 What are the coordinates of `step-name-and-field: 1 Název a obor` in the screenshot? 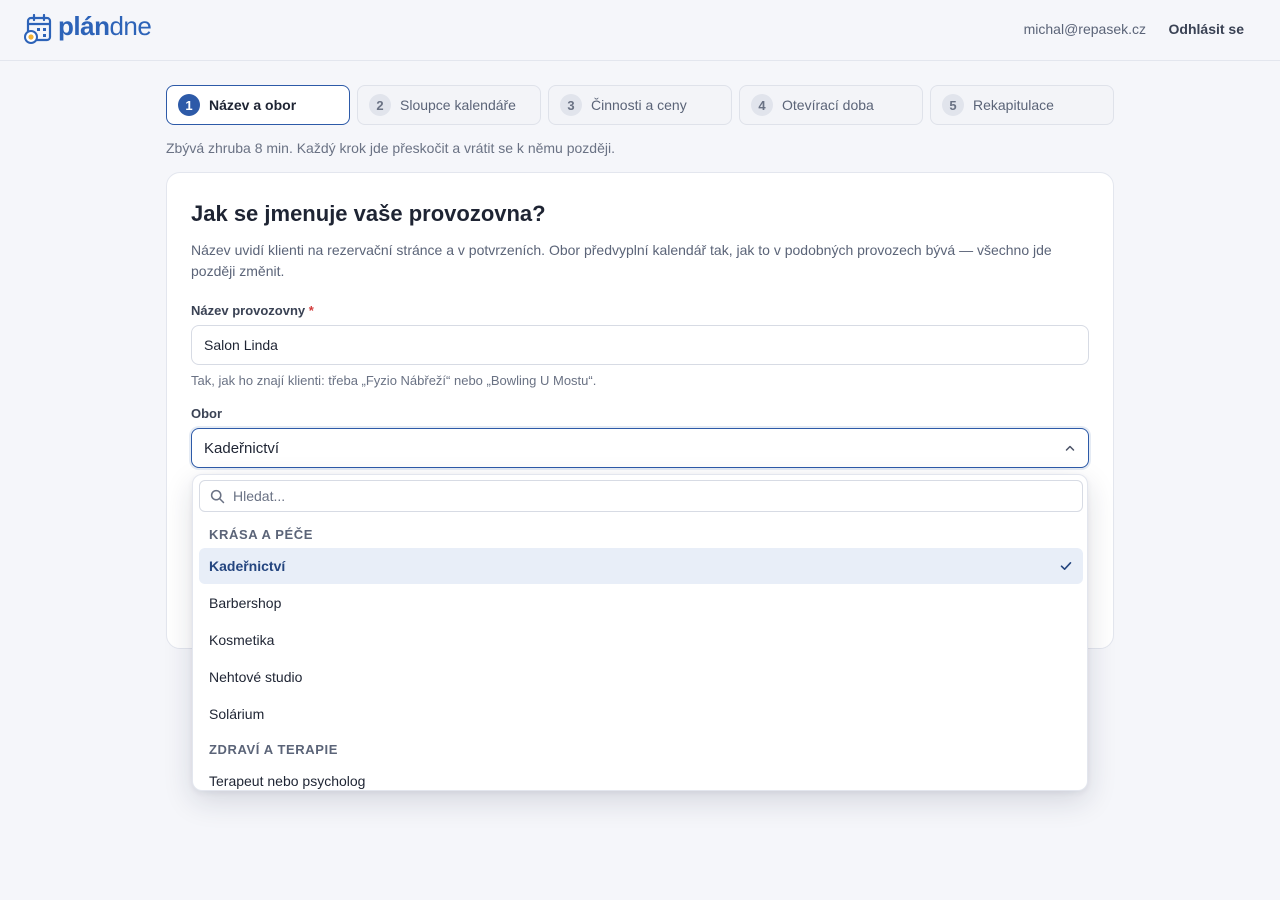 It's located at (258, 105).